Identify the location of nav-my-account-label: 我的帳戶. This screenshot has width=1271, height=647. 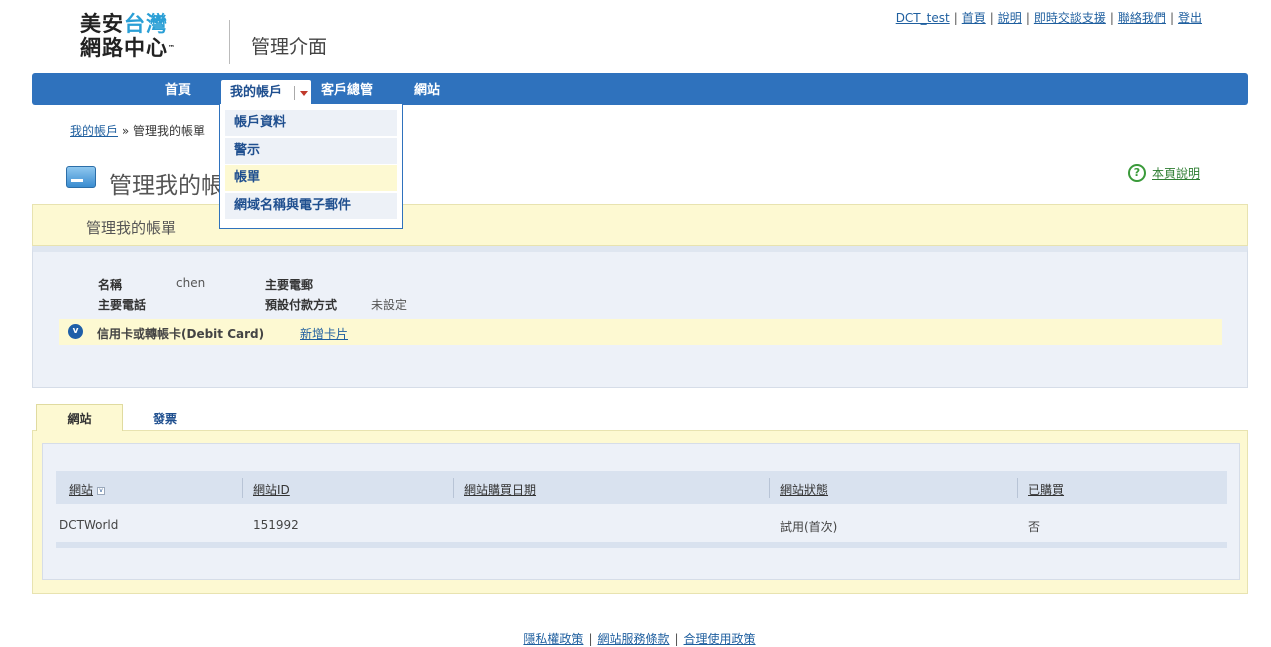
(256, 92).